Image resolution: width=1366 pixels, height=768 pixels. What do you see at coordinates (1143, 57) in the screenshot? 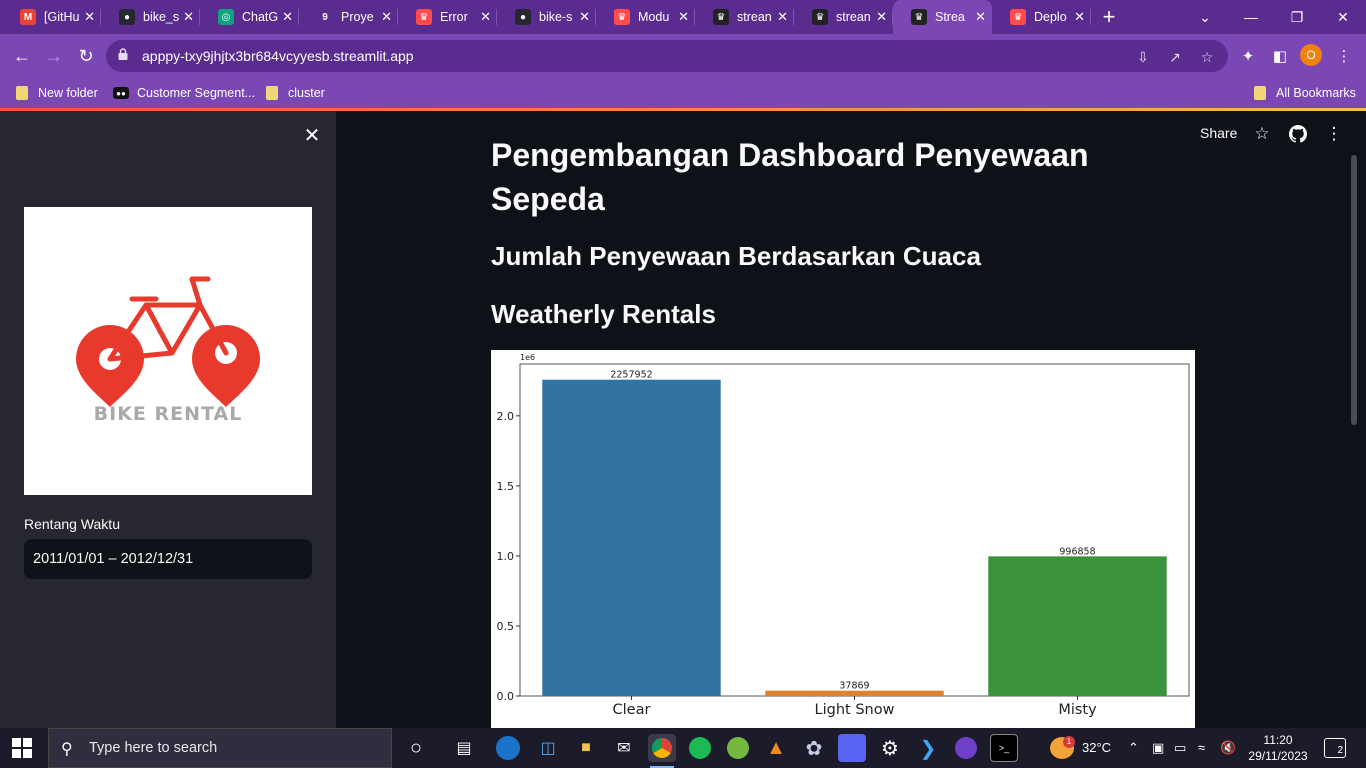
I see `install-app-icon: ⇩` at bounding box center [1143, 57].